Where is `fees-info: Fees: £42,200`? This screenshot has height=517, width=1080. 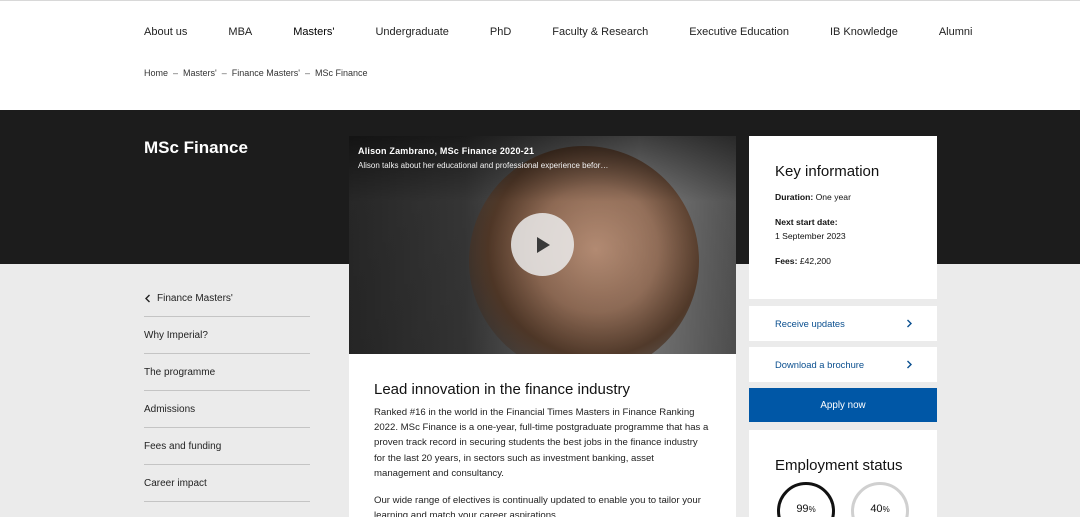
fees-info: Fees: £42,200 is located at coordinates (843, 261).